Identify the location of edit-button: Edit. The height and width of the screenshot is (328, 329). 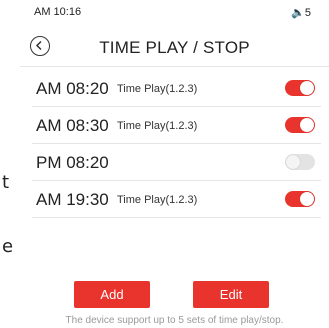
(231, 294).